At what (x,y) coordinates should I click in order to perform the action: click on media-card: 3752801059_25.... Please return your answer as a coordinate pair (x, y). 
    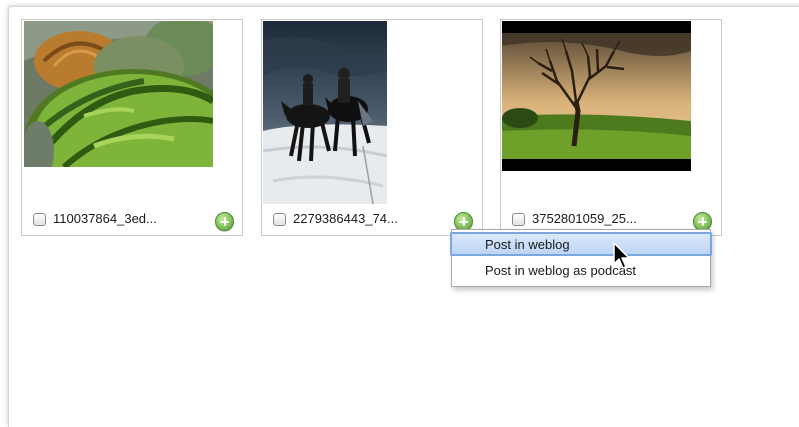
    Looking at the image, I should click on (611, 127).